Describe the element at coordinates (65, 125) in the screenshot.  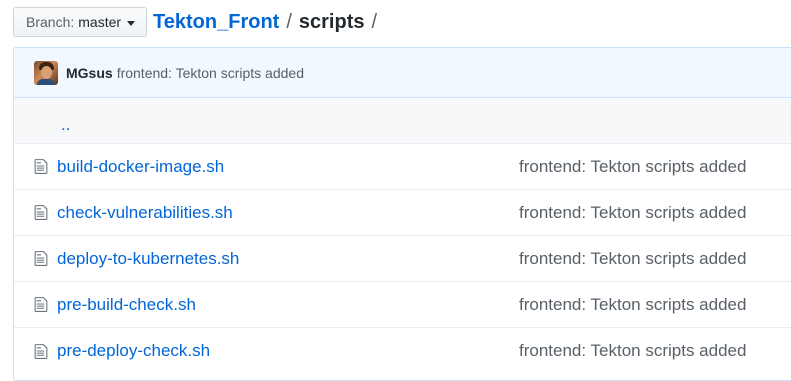
I see `parent-directory-link: ..` at that location.